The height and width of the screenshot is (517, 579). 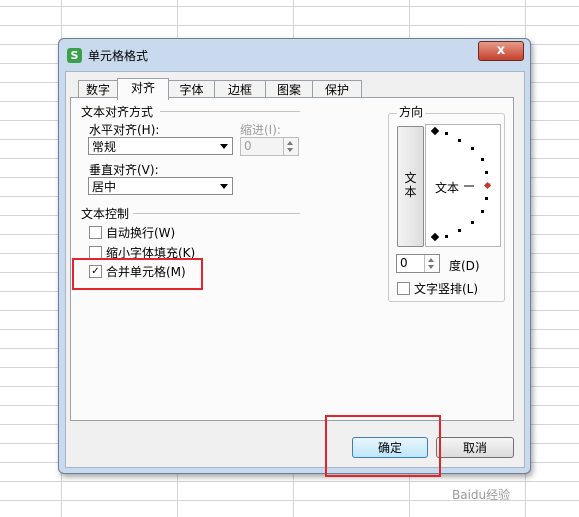 What do you see at coordinates (74, 55) in the screenshot?
I see `wps-spreadsheet-icon: S` at bounding box center [74, 55].